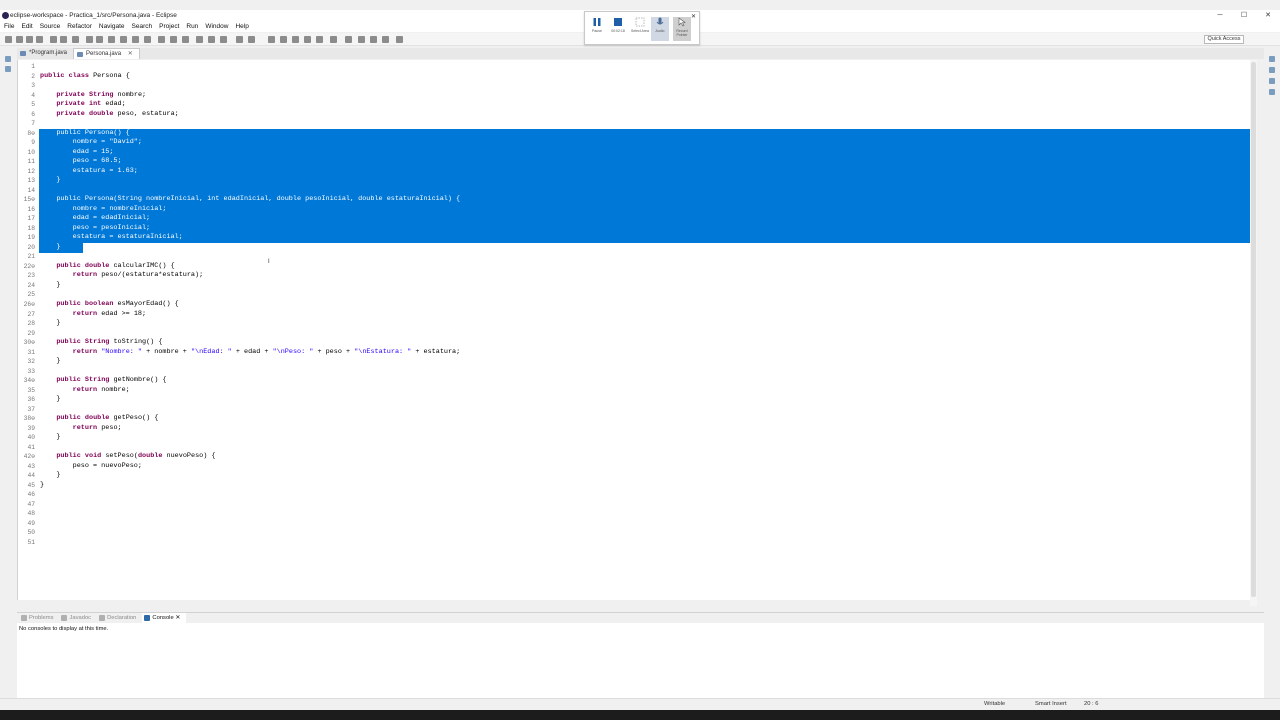 Image resolution: width=1280 pixels, height=720 pixels. Describe the element at coordinates (1272, 59) in the screenshot. I see `restore-right-icon` at that location.